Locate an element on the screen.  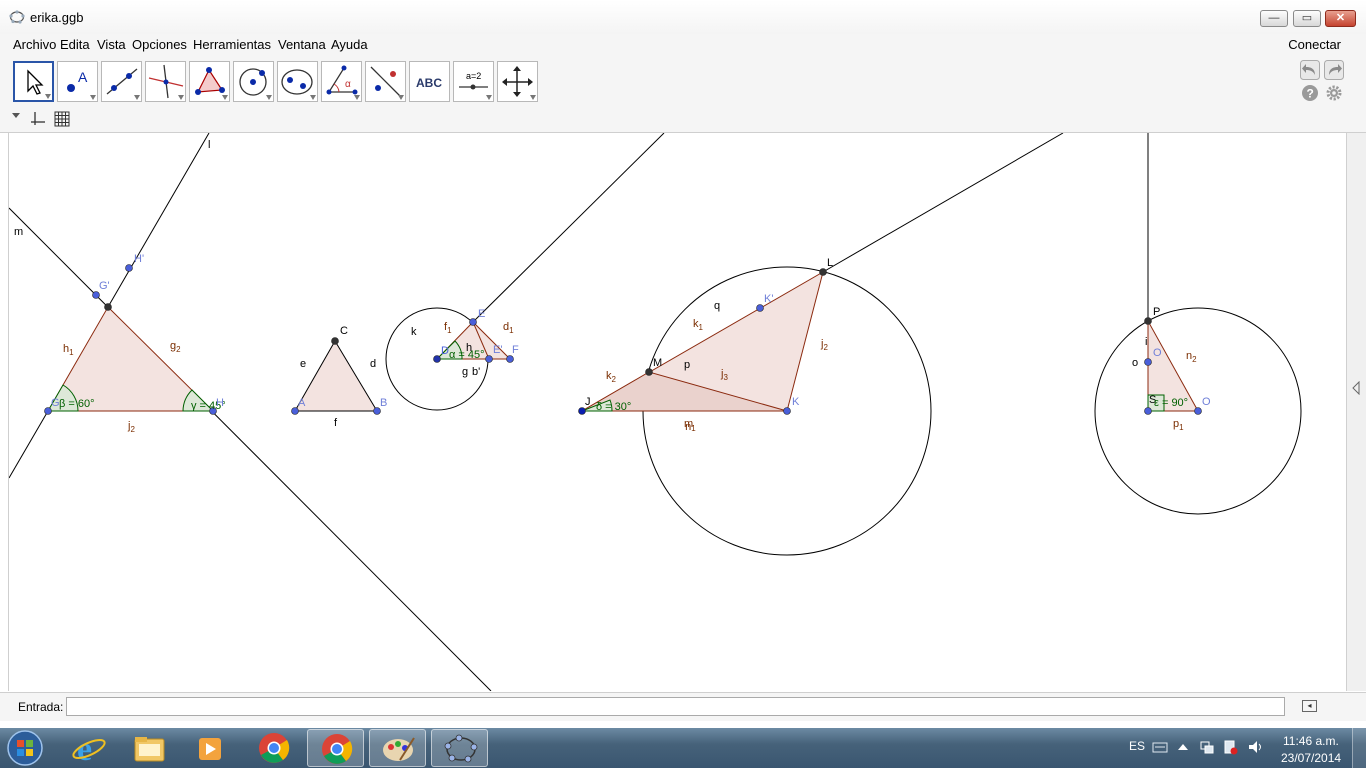
label-G1: G' is located at coordinates (104, 286).